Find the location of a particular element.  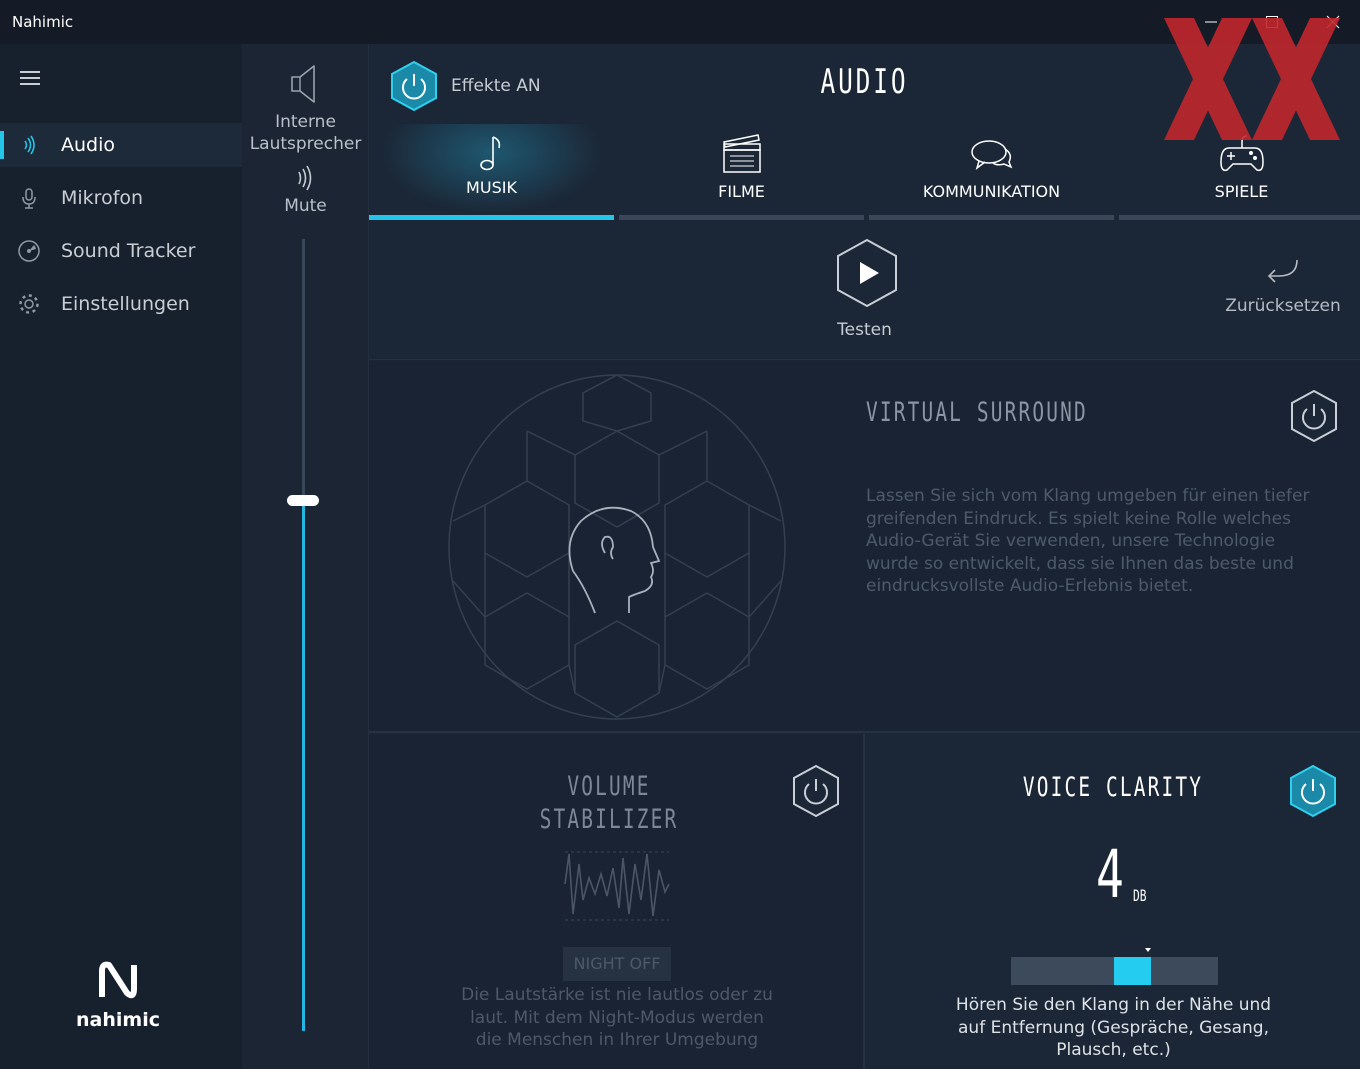

gear-icon is located at coordinates (29, 304).